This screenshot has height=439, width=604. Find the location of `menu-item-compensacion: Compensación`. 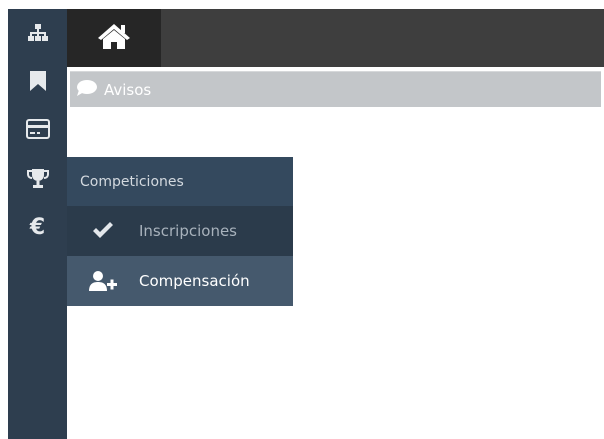

menu-item-compensacion: Compensación is located at coordinates (180, 281).